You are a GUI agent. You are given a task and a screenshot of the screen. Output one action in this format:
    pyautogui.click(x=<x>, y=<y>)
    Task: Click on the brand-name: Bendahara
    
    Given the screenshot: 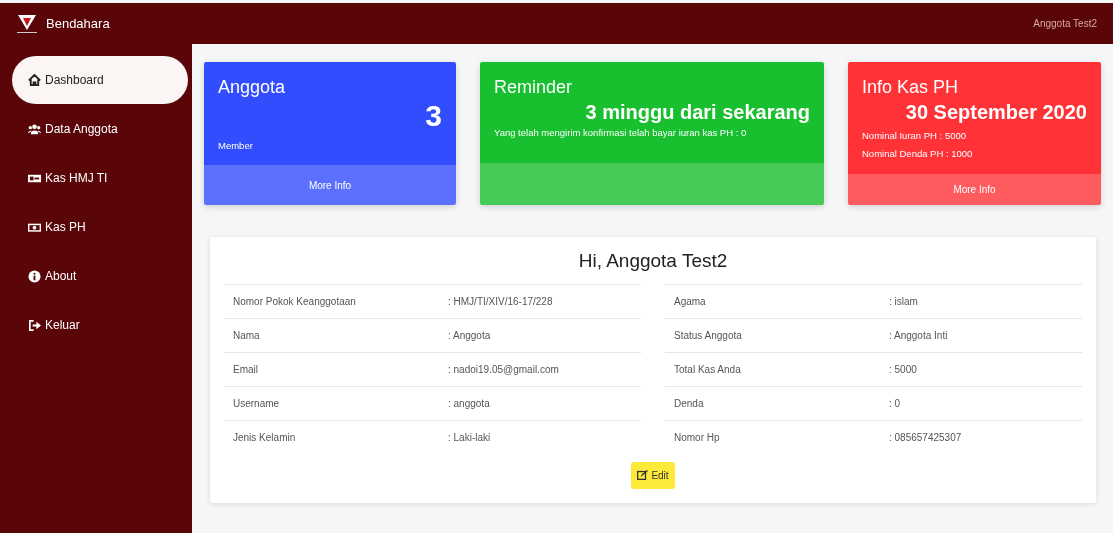 What is the action you would take?
    pyautogui.click(x=78, y=23)
    